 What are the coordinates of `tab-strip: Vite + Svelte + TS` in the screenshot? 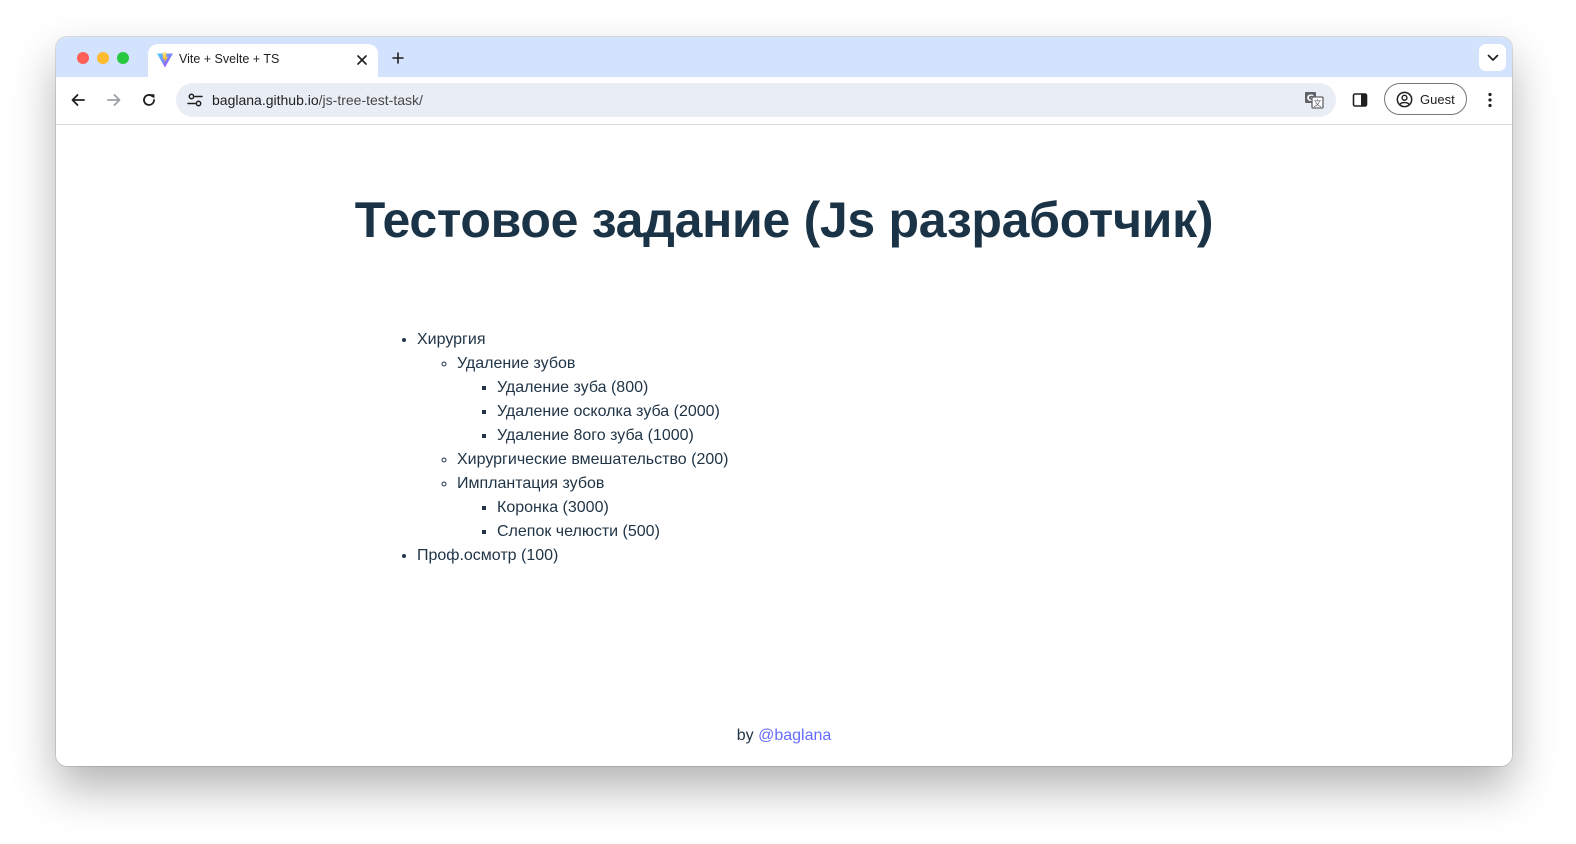 It's located at (784, 57).